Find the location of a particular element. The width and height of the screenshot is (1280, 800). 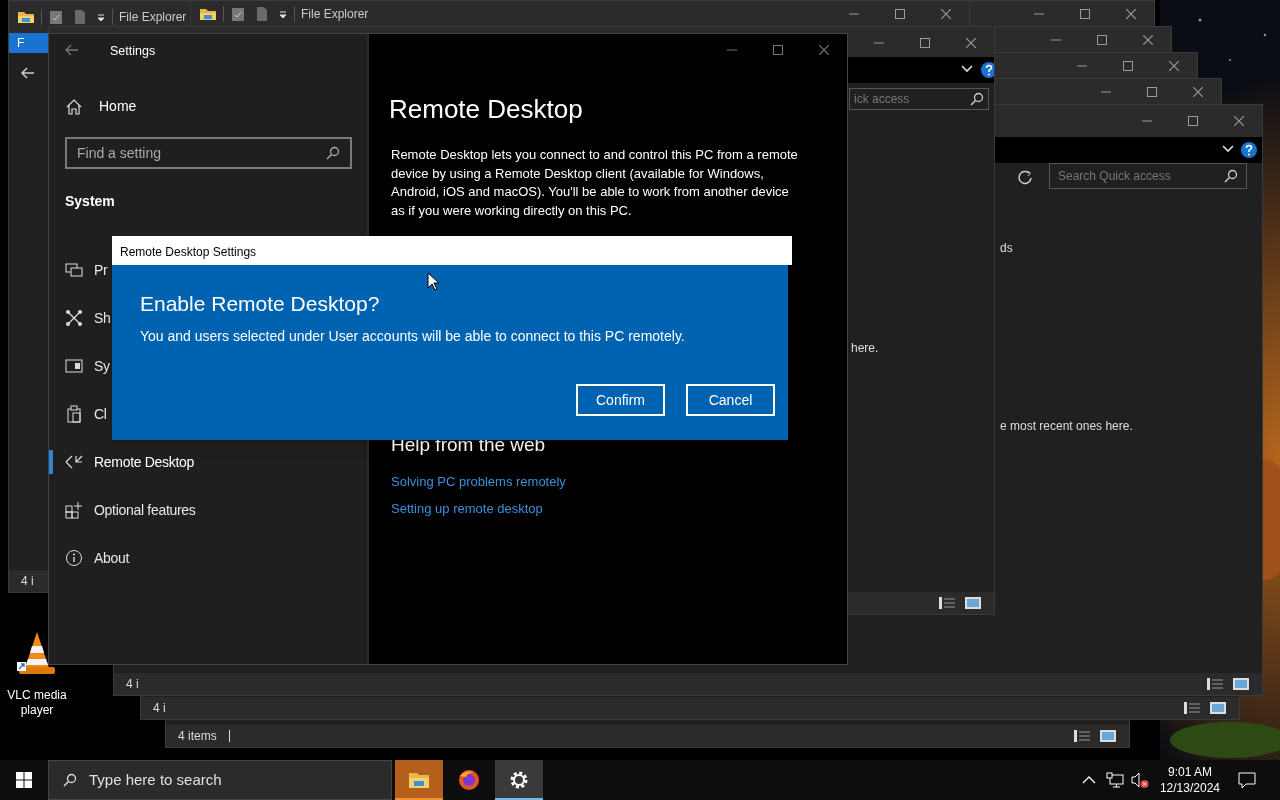

body-text: e most recent ones here. is located at coordinates (1066, 426).